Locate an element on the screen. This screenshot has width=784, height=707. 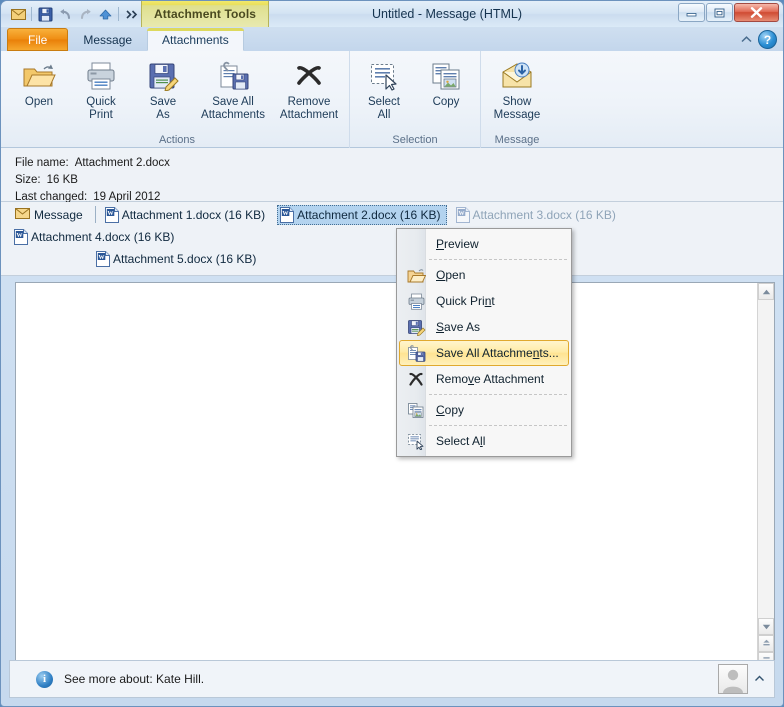
context-menu-item-preview-label: Preview is located at coordinates (457, 244).